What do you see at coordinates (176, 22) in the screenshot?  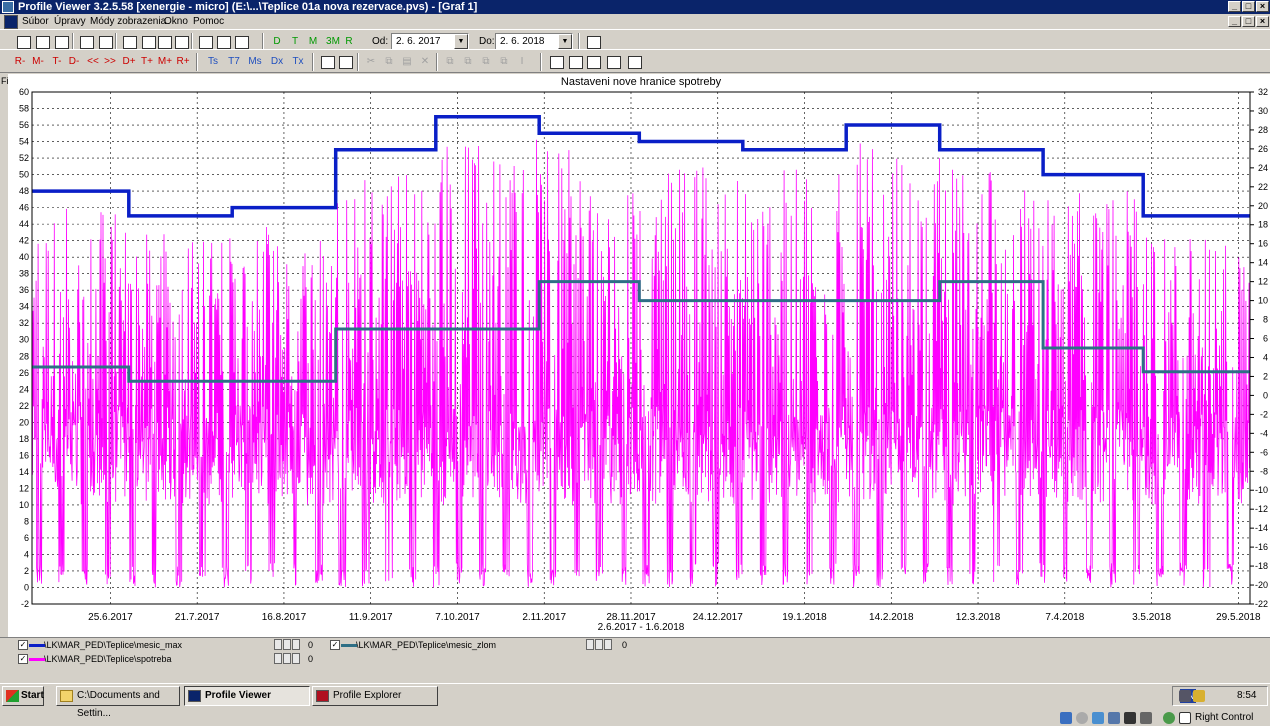 I see `menu-okno: Okno` at bounding box center [176, 22].